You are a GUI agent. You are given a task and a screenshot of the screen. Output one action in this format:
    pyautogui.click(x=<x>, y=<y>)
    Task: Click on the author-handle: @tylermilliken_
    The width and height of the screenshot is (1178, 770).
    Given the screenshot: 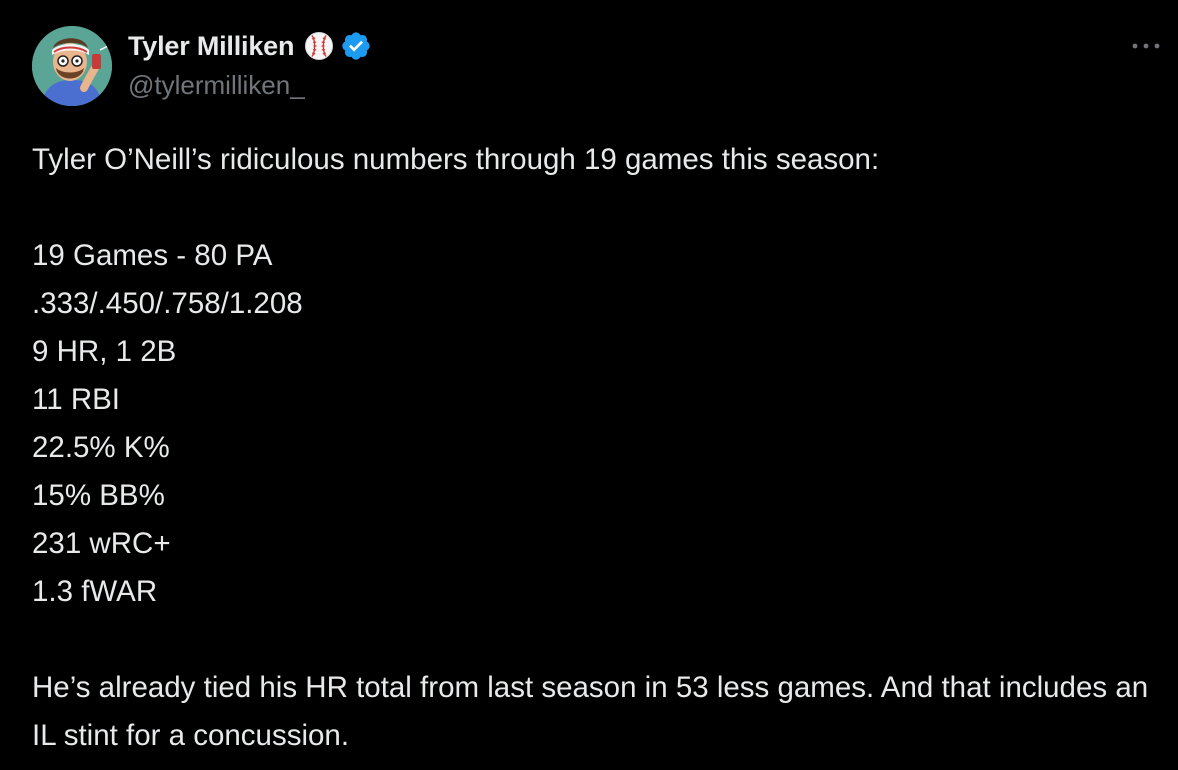 What is the action you would take?
    pyautogui.click(x=250, y=85)
    